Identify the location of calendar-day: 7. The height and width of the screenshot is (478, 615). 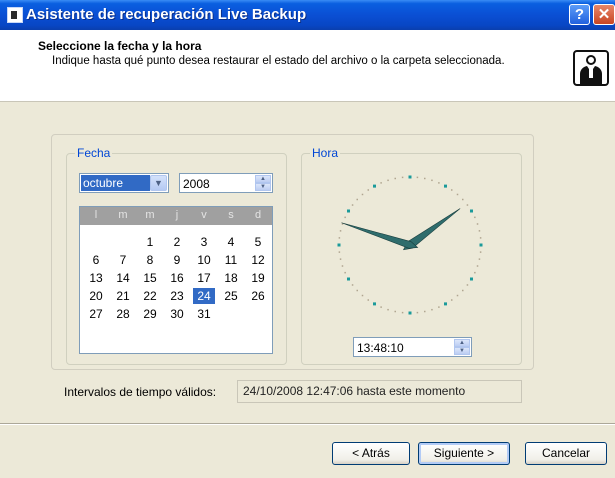
(123, 260).